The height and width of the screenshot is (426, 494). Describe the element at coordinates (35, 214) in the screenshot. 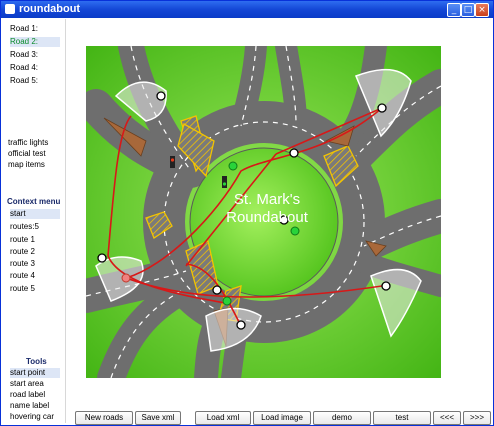

I see `context-start: start` at that location.